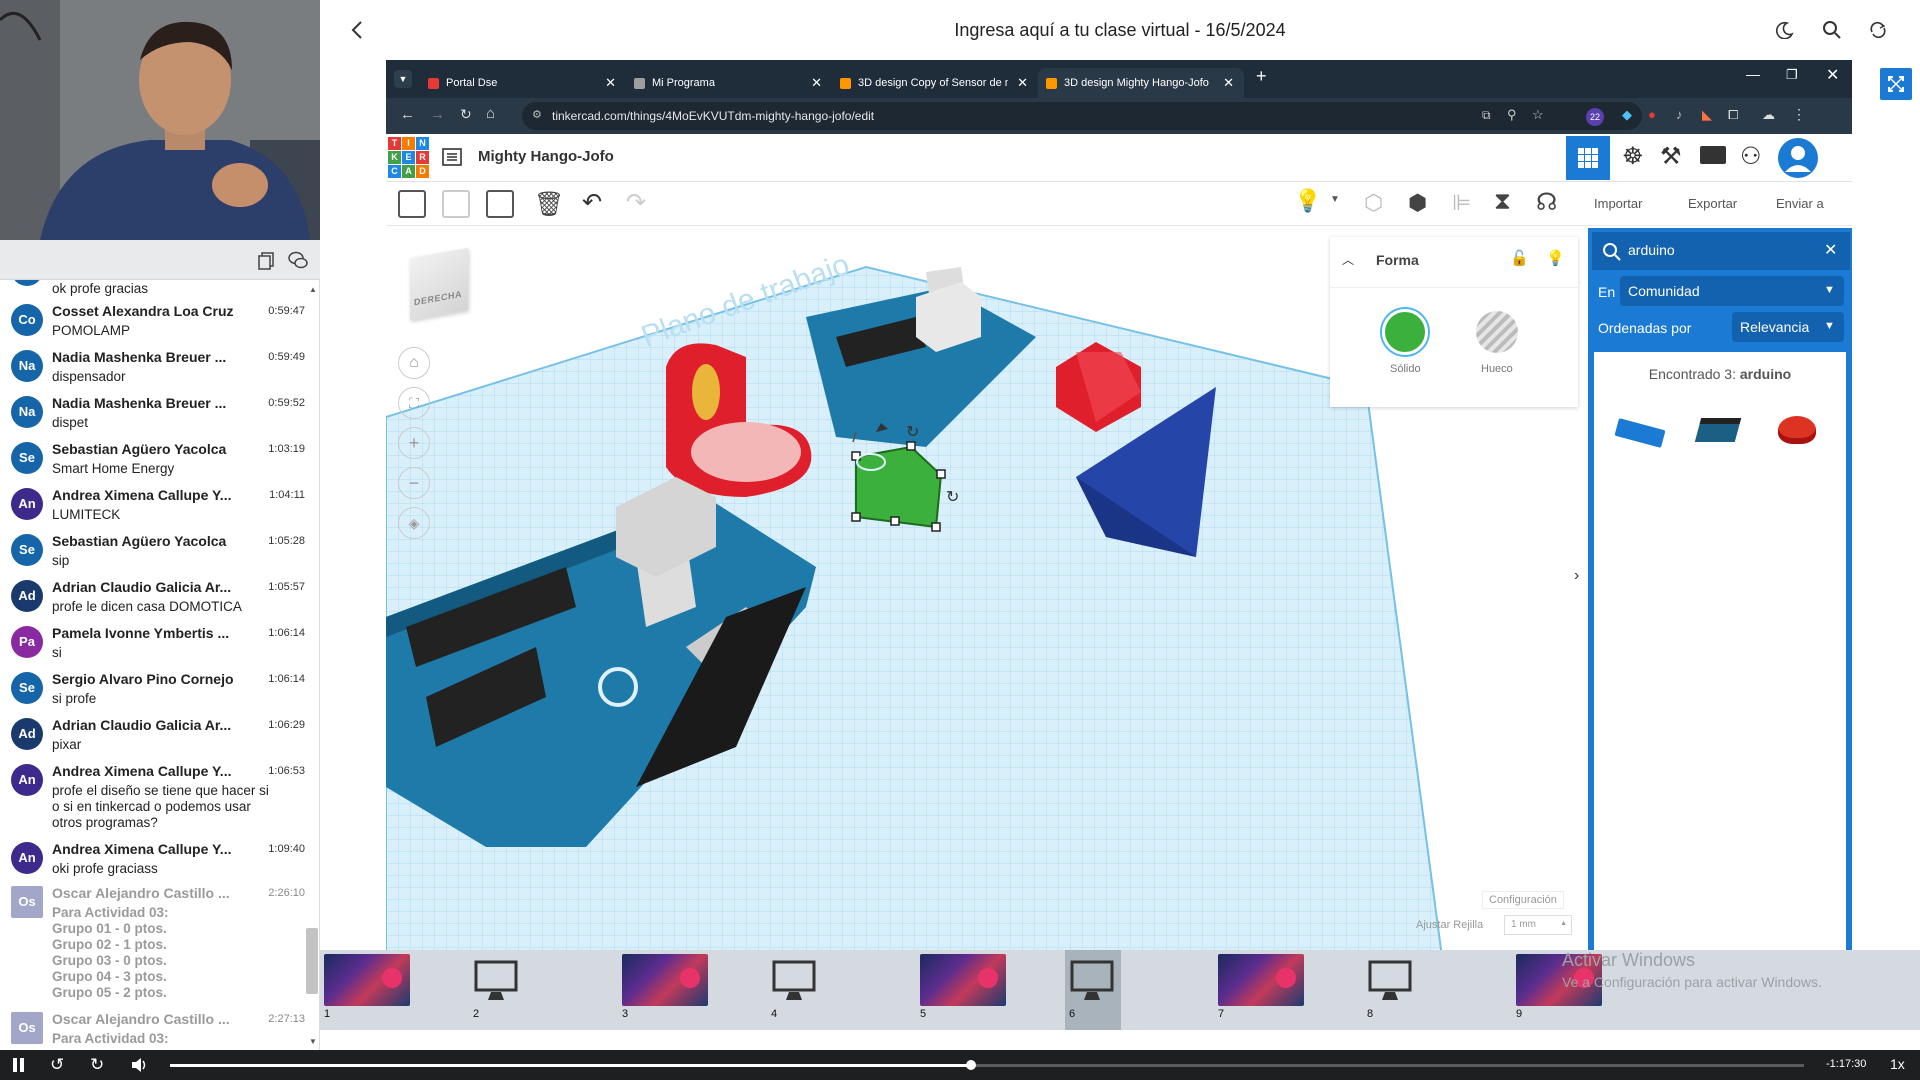  What do you see at coordinates (1799, 114) in the screenshot?
I see `menu-icon: ⋮` at bounding box center [1799, 114].